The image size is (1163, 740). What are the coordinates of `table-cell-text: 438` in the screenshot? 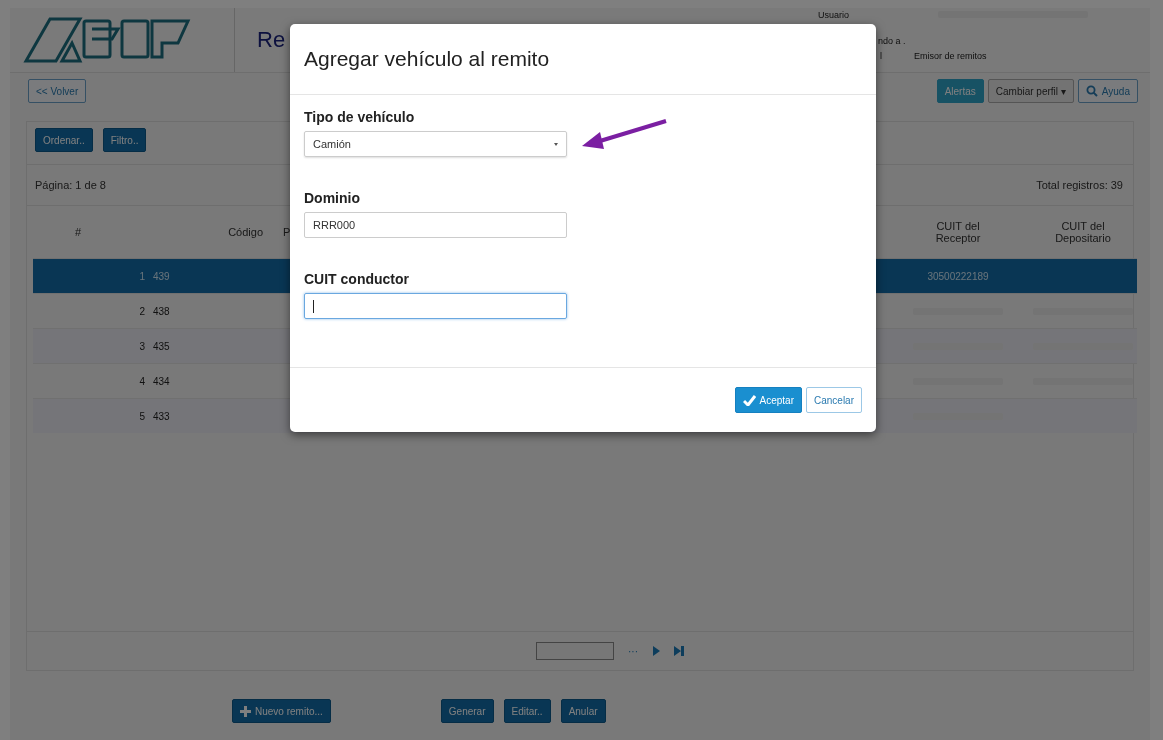 It's located at (162, 311).